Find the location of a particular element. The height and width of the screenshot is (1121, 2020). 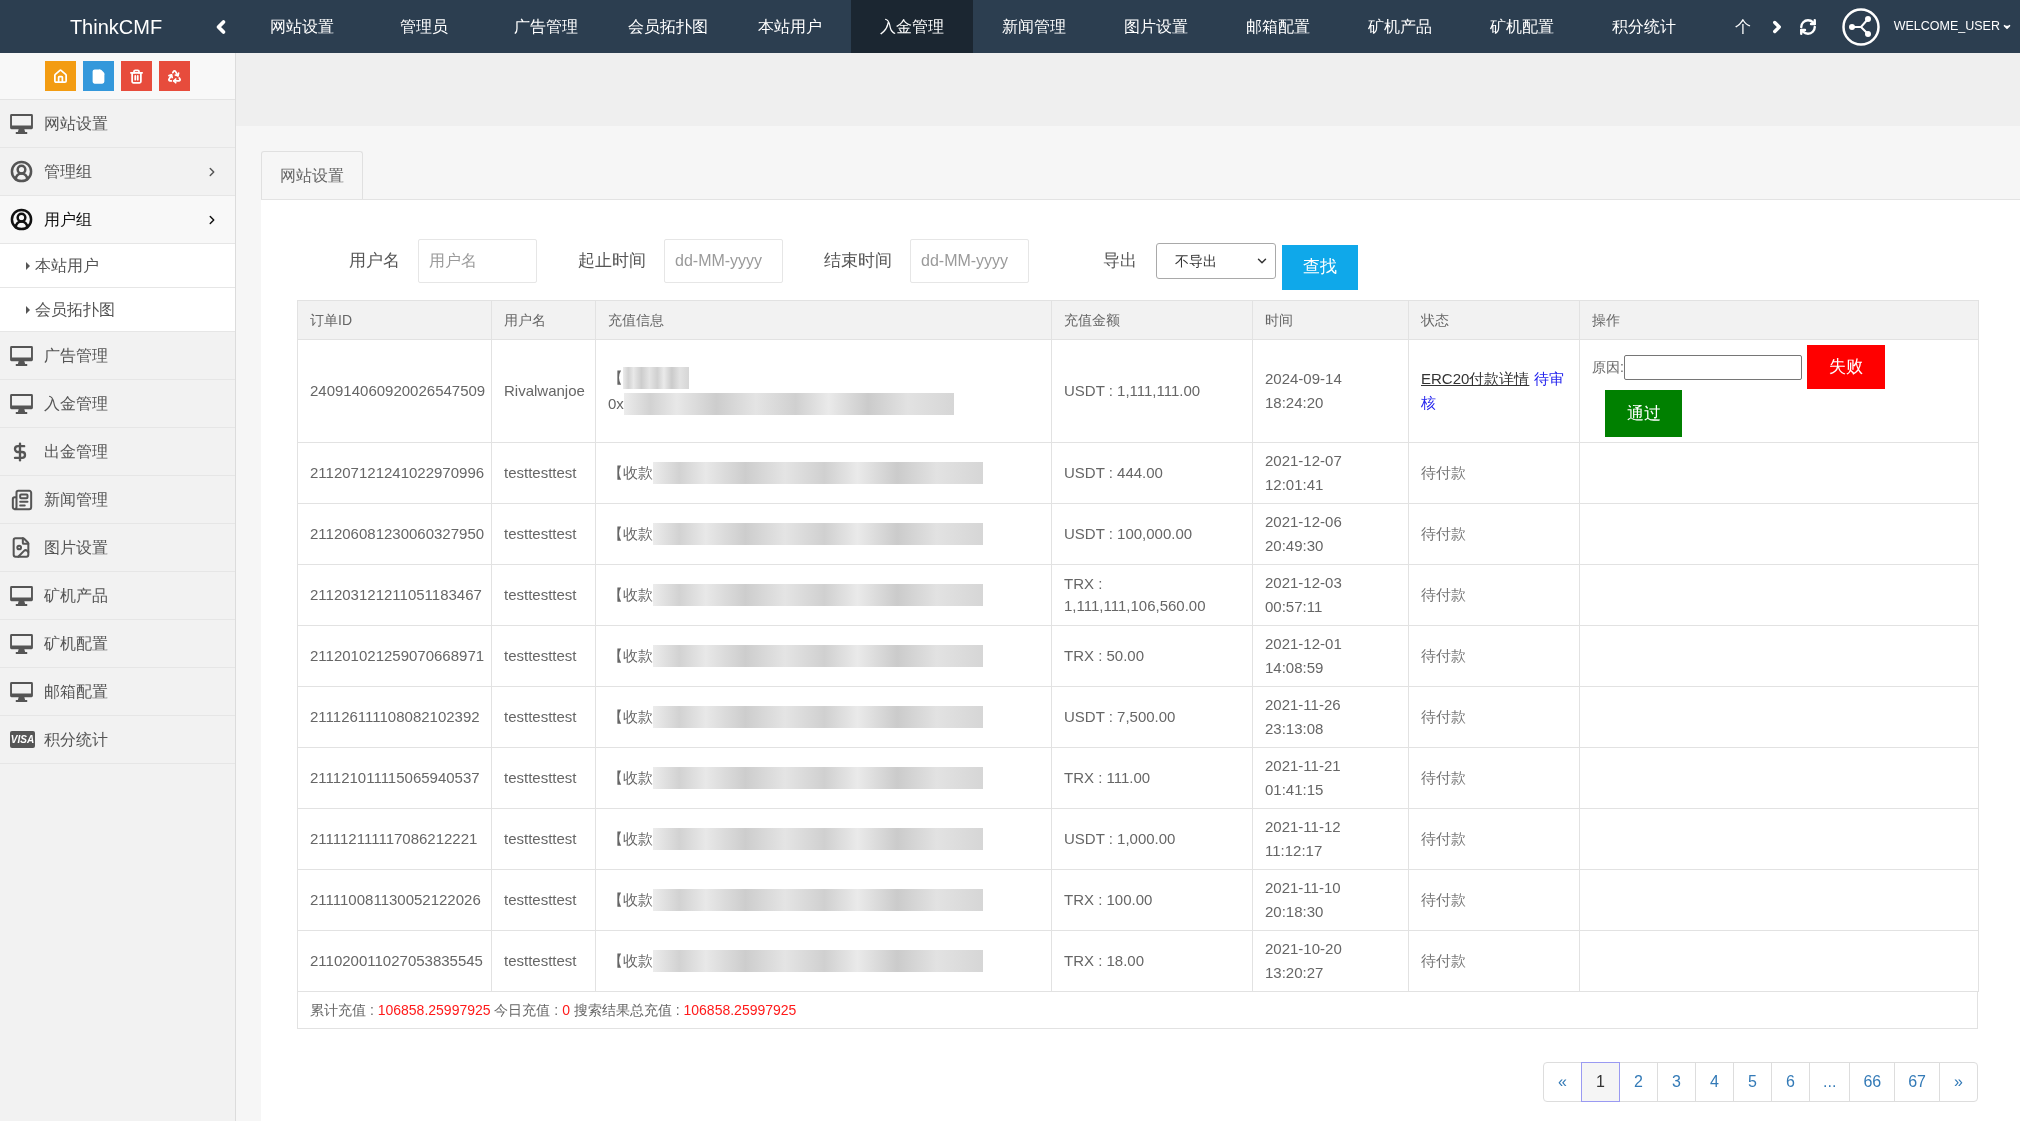

table-cell: Rivalwanjoe is located at coordinates (543, 391).